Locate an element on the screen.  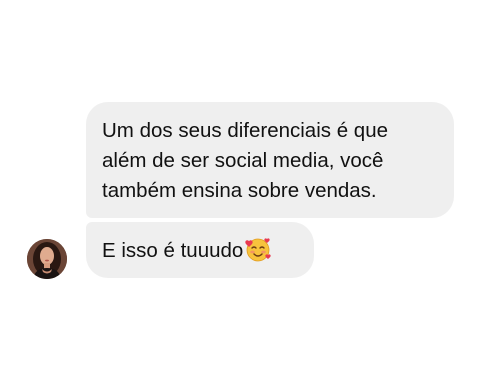
message-line: além de ser social media, você is located at coordinates (243, 160).